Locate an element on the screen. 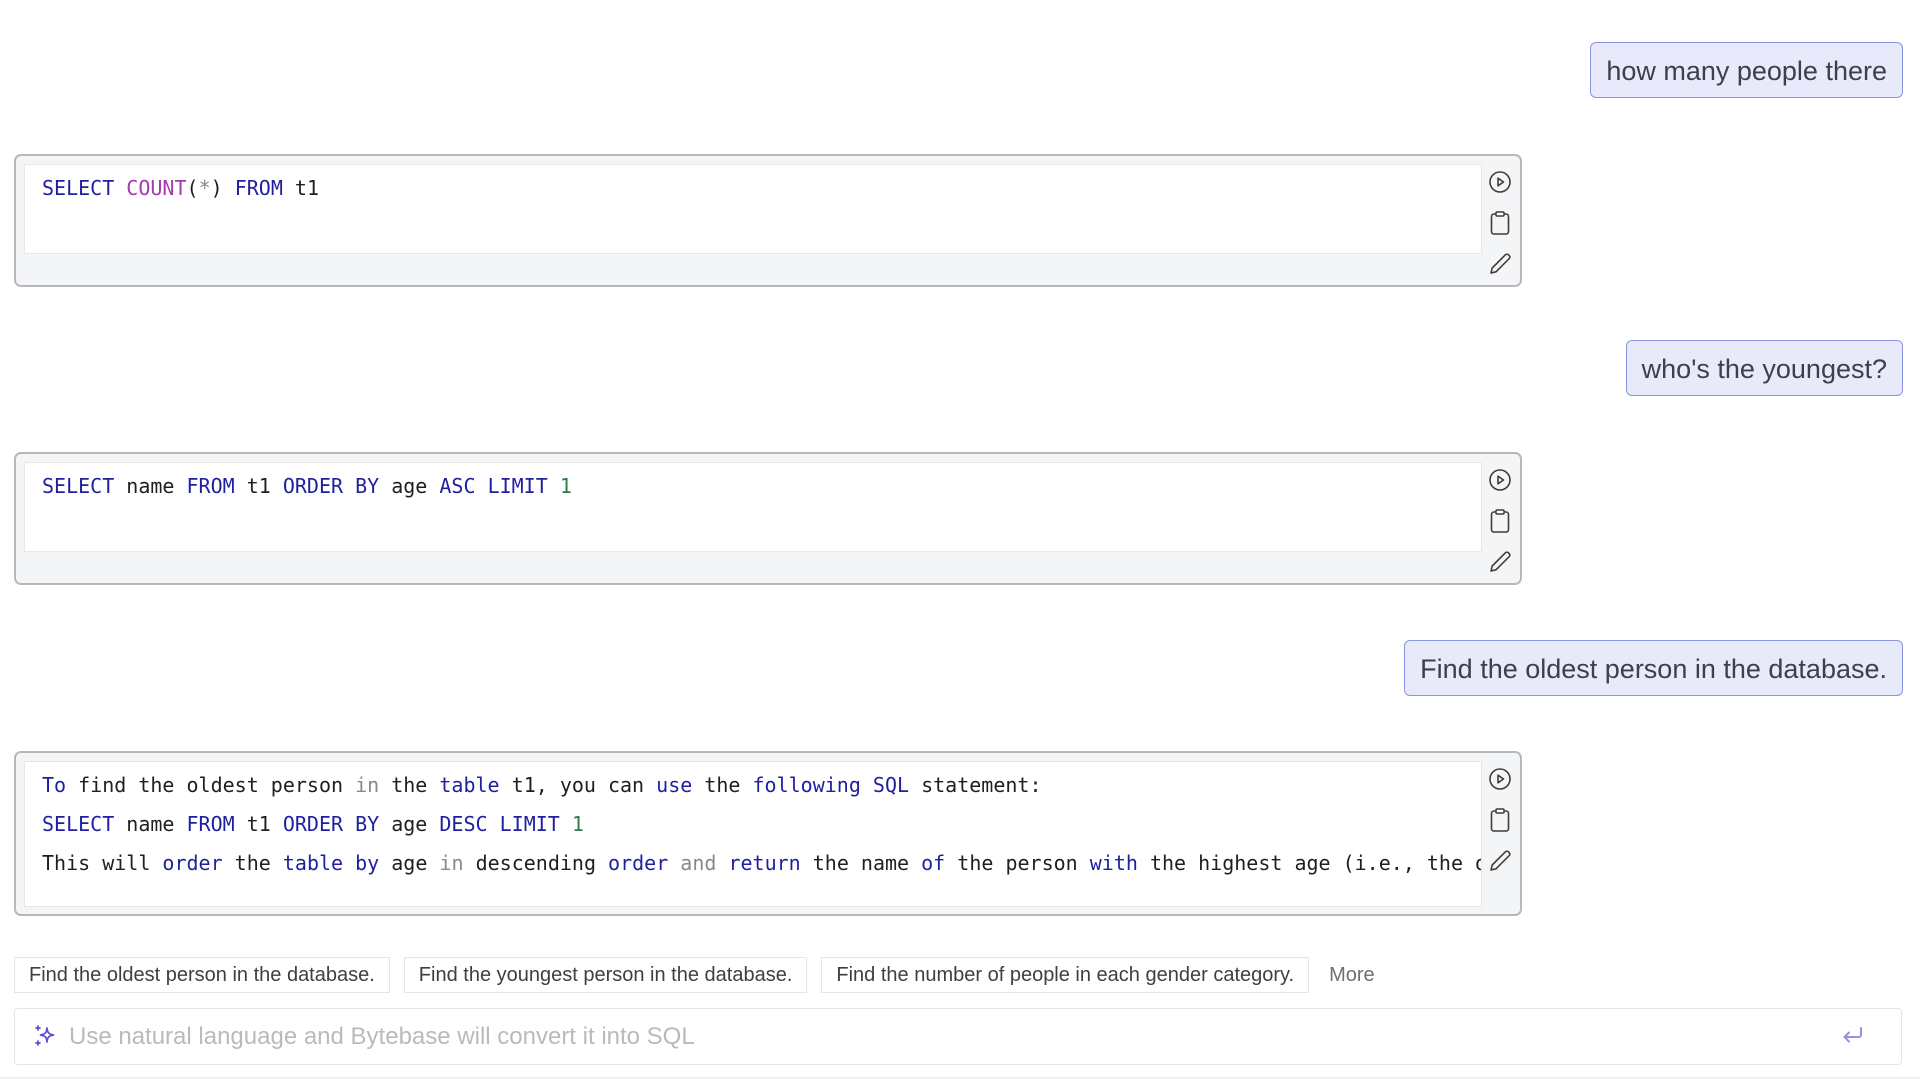 This screenshot has width=1920, height=1079. code-line: SELECT COUNT(*) FROM t1 is located at coordinates (180, 188).